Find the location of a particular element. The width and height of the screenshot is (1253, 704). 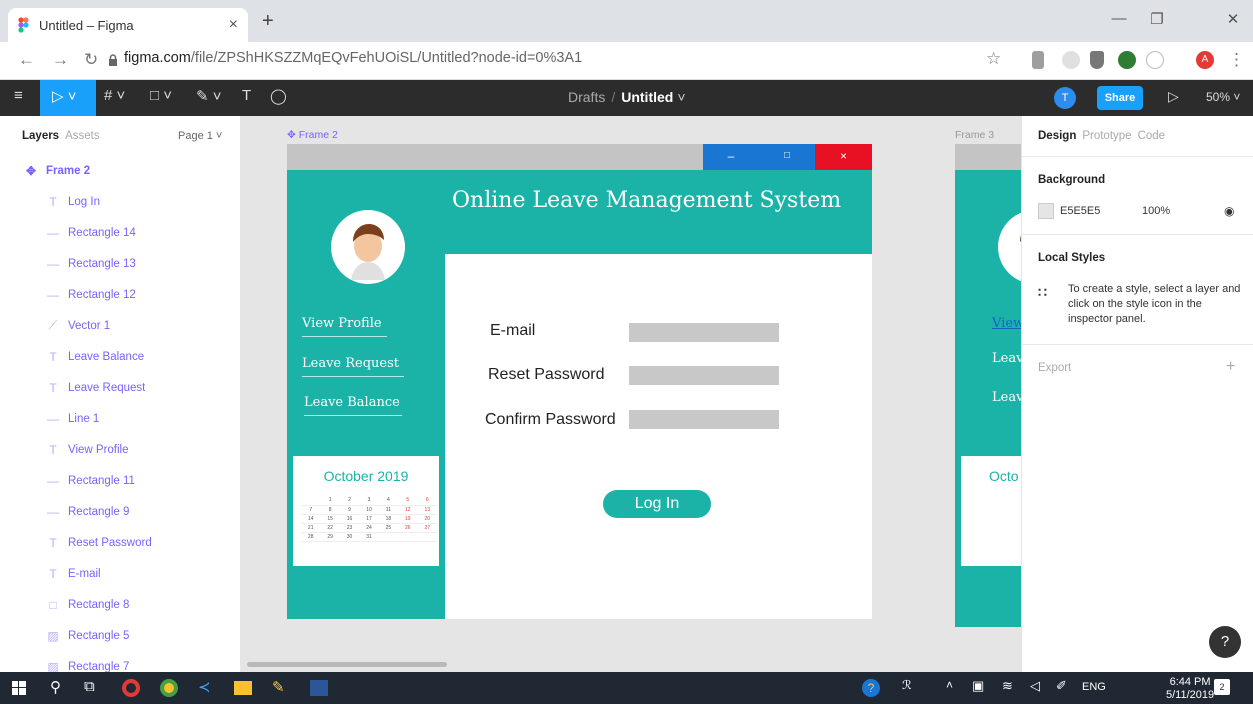

file-explorer-icon is located at coordinates (243, 688).